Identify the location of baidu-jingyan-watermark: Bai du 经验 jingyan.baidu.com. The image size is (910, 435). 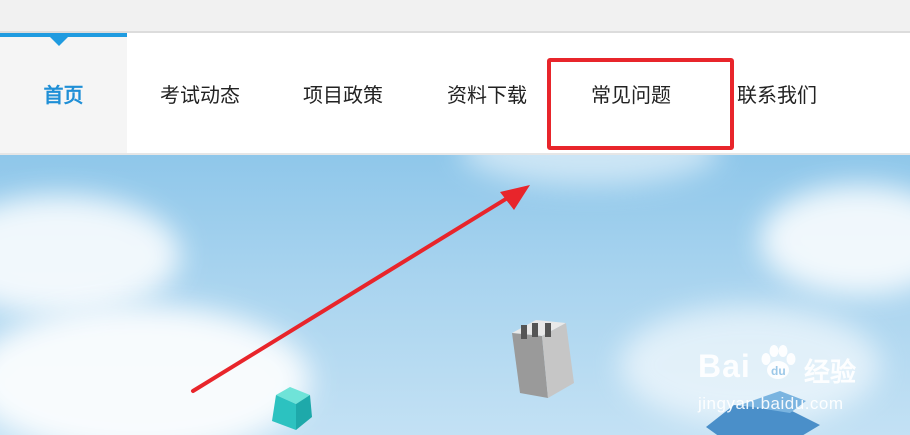
(783, 382).